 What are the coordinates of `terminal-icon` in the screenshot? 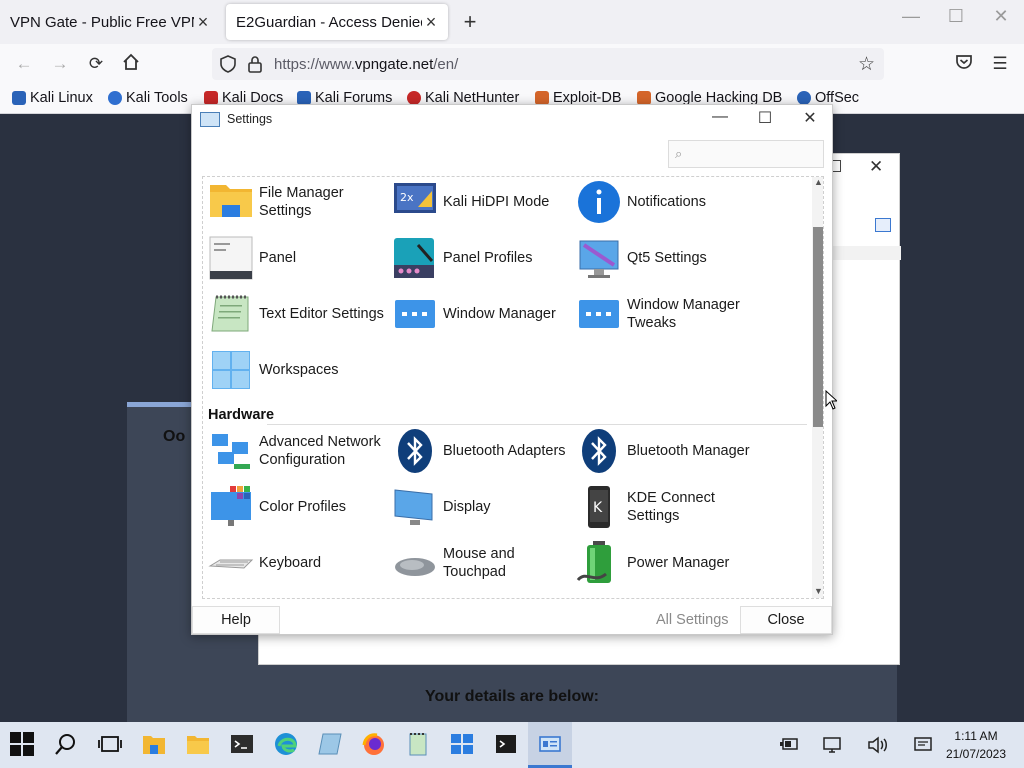 It's located at (243, 745).